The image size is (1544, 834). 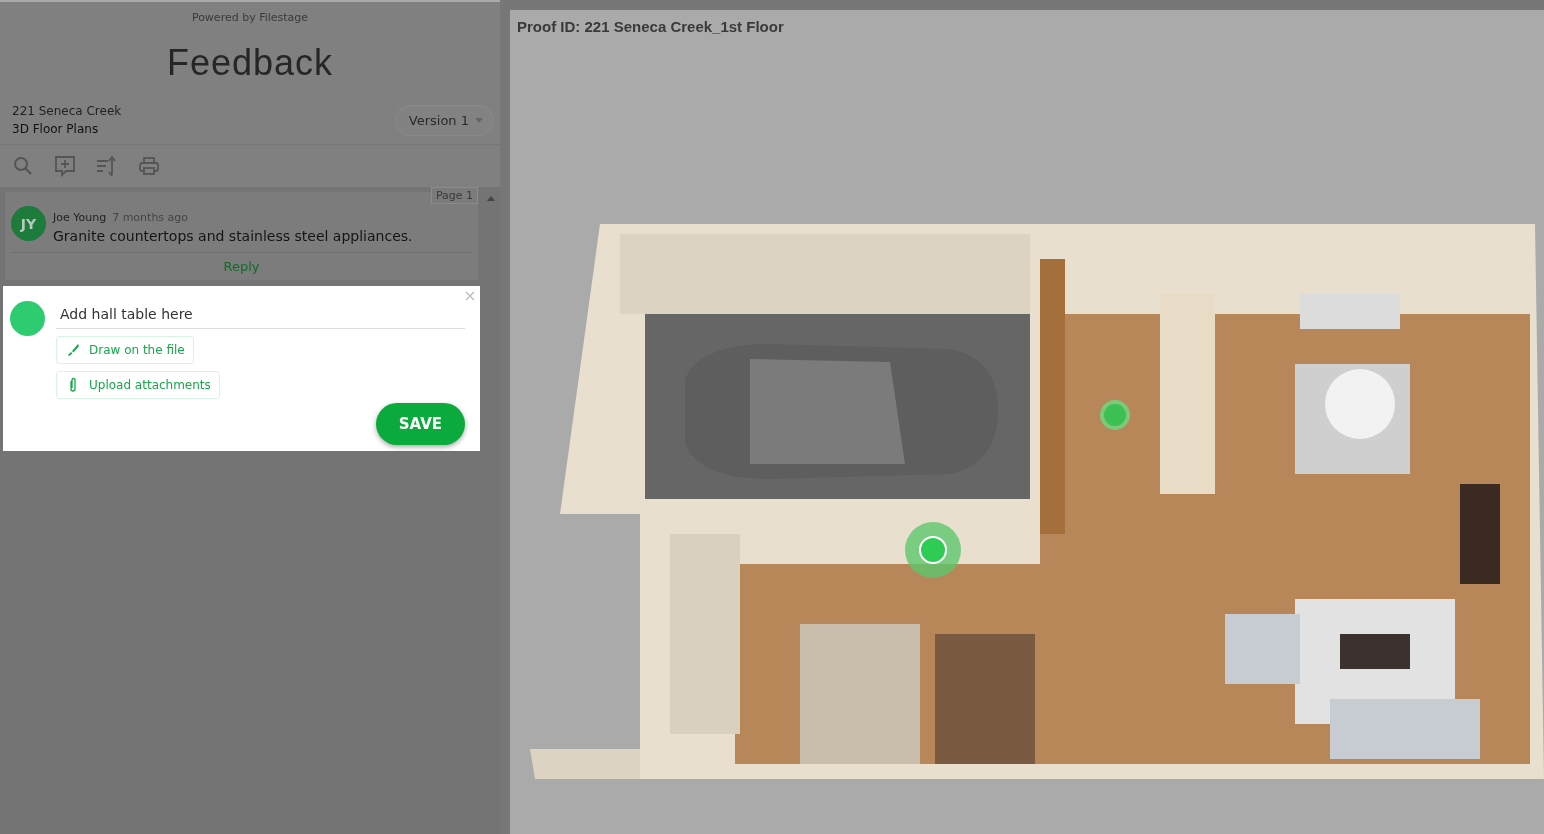 I want to click on comment-time: 7 months ago, so click(x=150, y=217).